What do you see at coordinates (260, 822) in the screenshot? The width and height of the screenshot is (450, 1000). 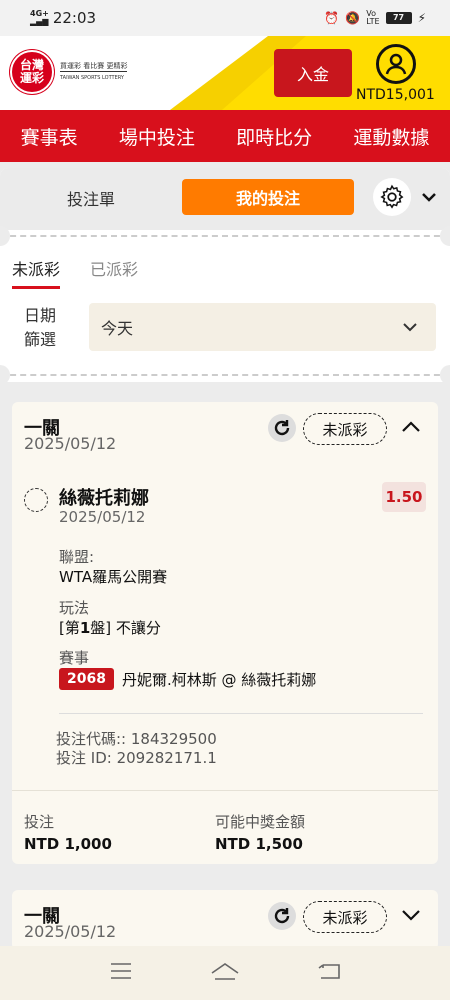 I see `payout-label: 可能中獎金額` at bounding box center [260, 822].